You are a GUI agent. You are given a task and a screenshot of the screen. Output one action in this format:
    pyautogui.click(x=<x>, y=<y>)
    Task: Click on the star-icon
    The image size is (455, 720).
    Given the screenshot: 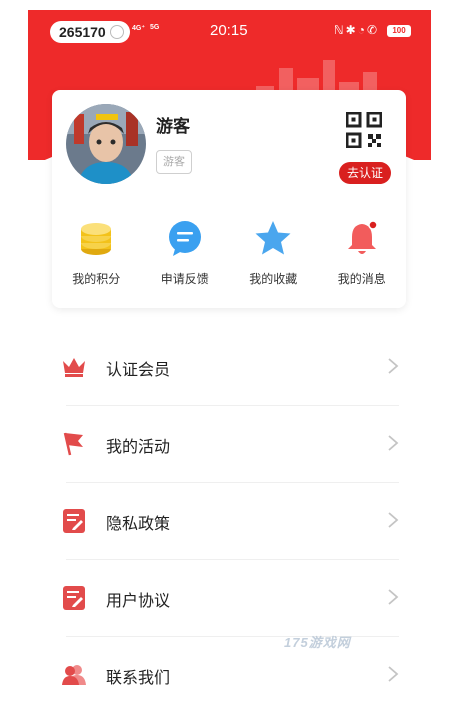 What is the action you would take?
    pyautogui.click(x=273, y=238)
    